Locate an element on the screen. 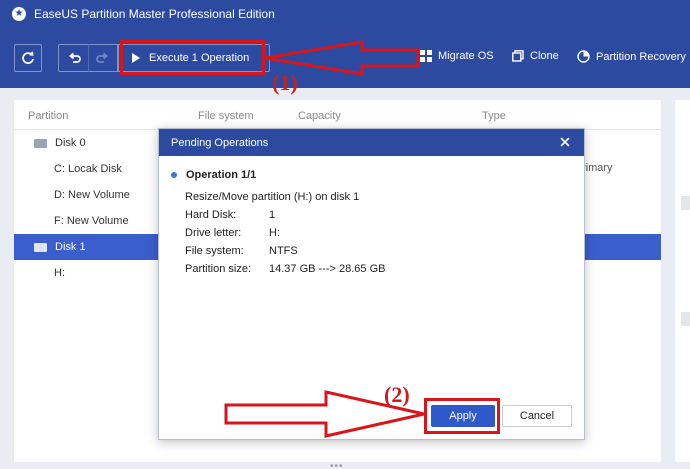  annotation-label-1: (1) is located at coordinates (285, 82).